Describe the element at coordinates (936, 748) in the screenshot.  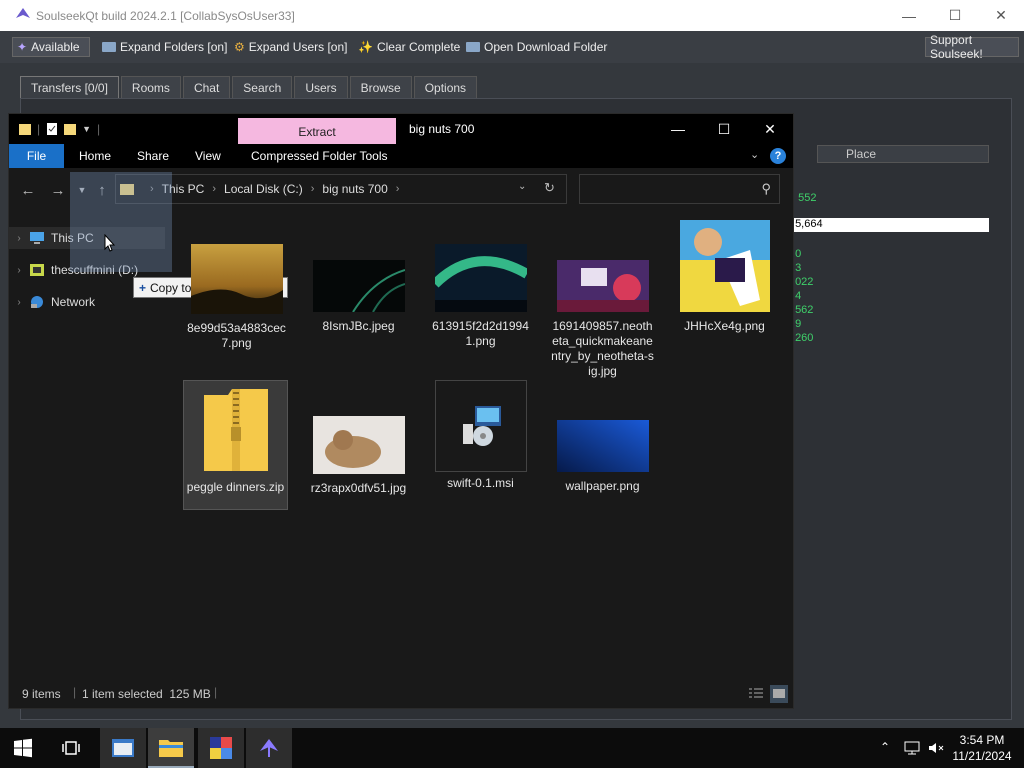
I see `volume-muted-icon` at that location.